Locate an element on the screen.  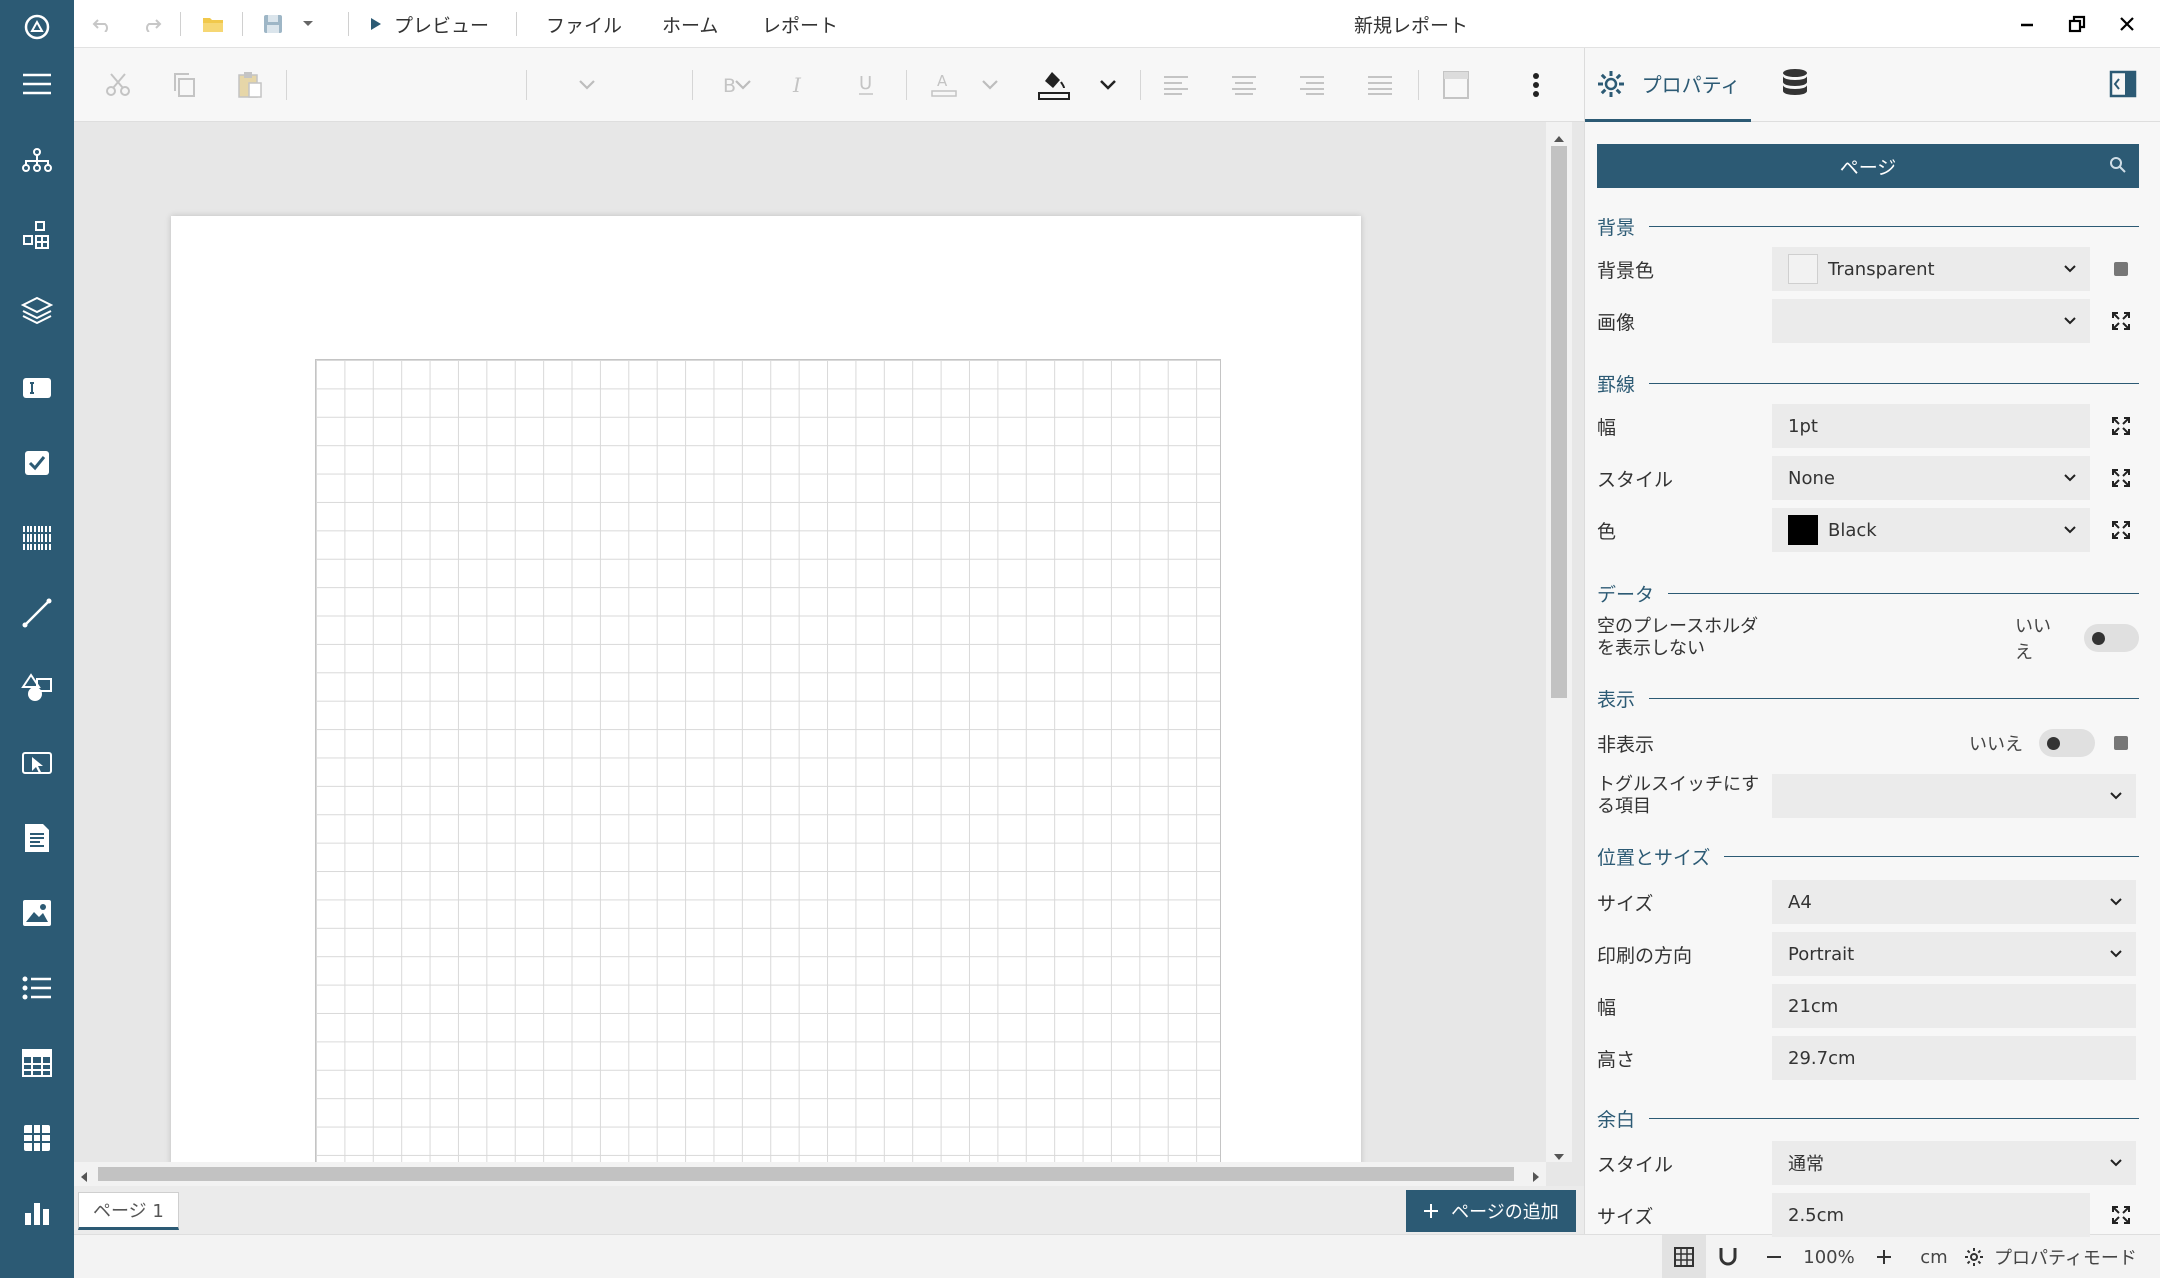
scroll-down-icon is located at coordinates (1559, 1155).